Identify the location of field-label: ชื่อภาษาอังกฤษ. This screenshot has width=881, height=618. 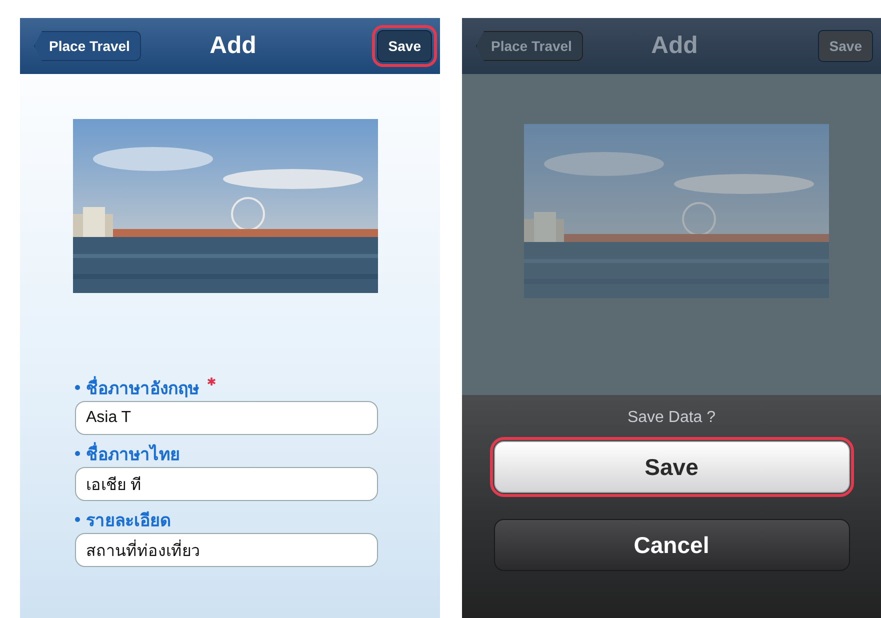
(142, 387).